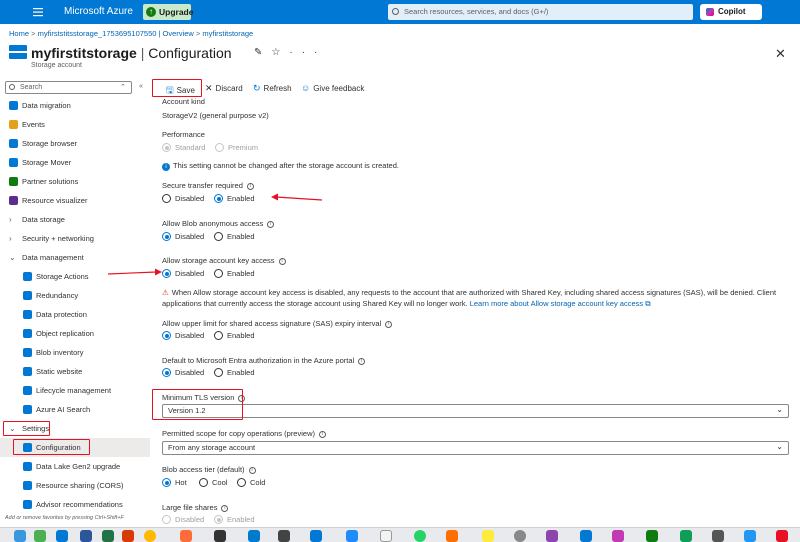 The height and width of the screenshot is (542, 800). I want to click on tier-cool-radio: Cool, so click(213, 482).